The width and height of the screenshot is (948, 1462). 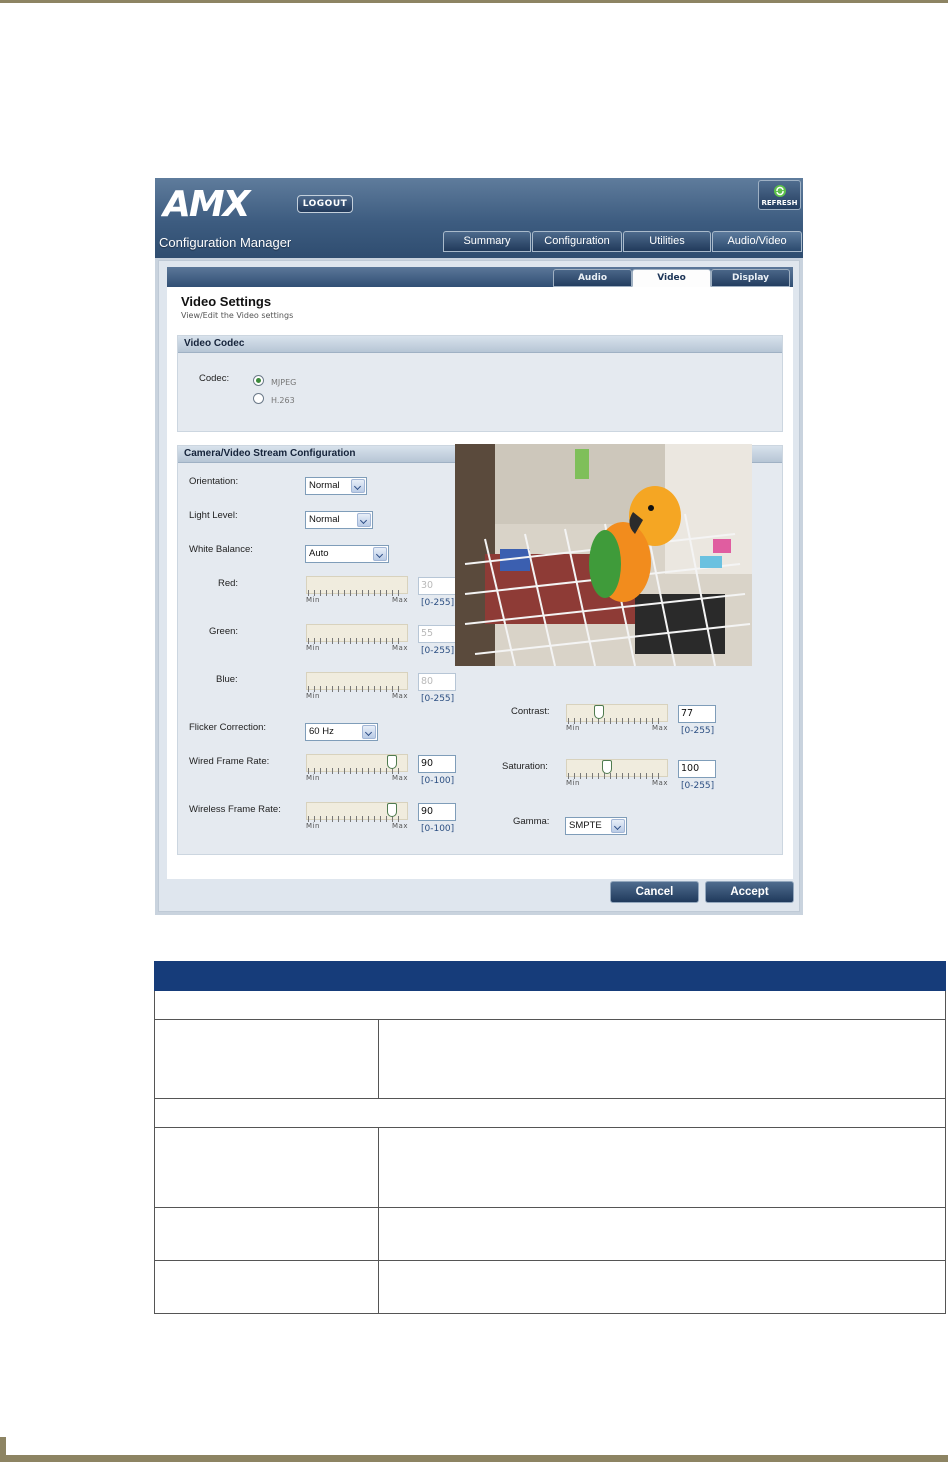 I want to click on page-subtitle: View/Edit the Video settings, so click(x=237, y=315).